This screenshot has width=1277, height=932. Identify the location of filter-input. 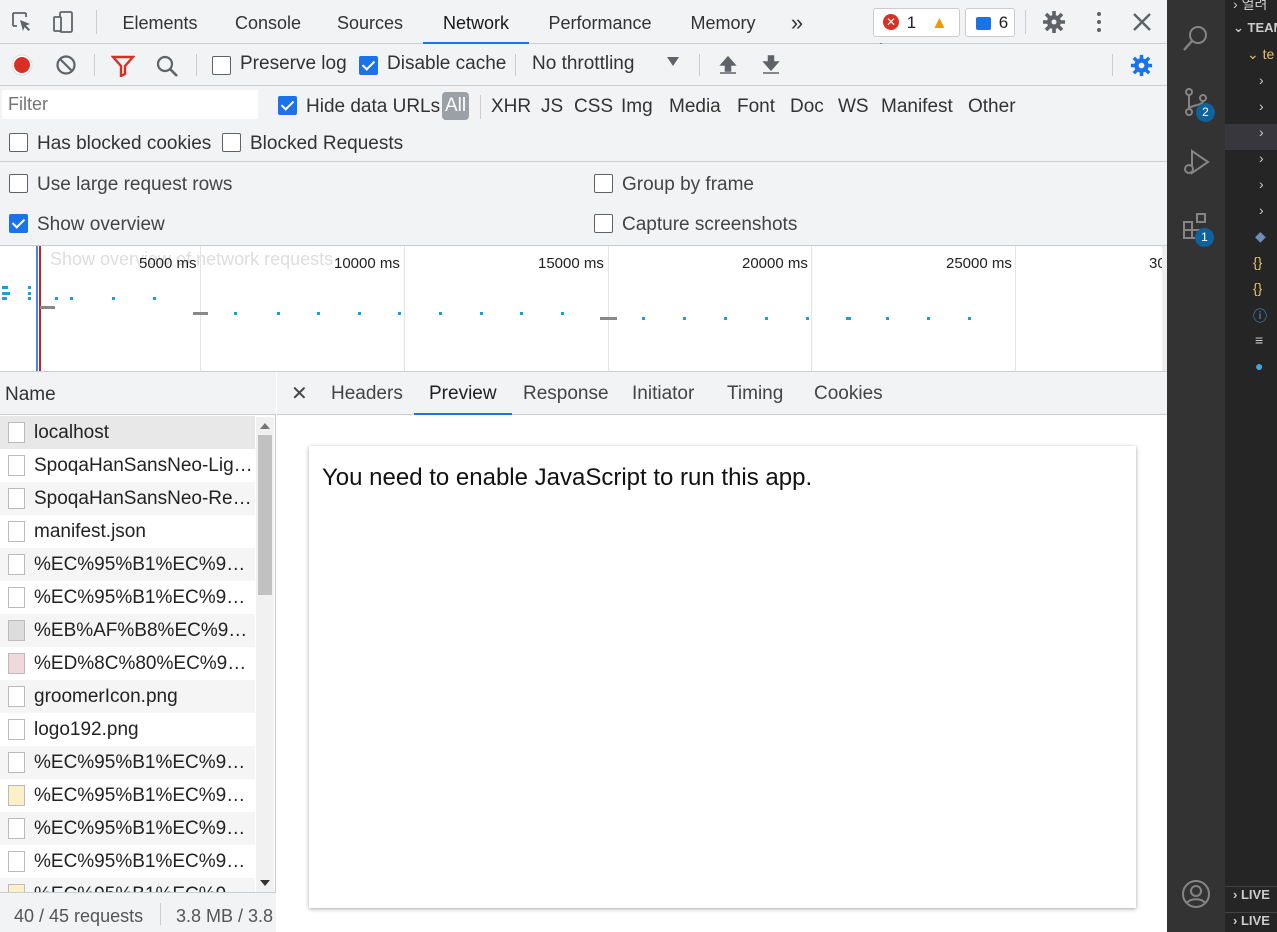
(130, 104).